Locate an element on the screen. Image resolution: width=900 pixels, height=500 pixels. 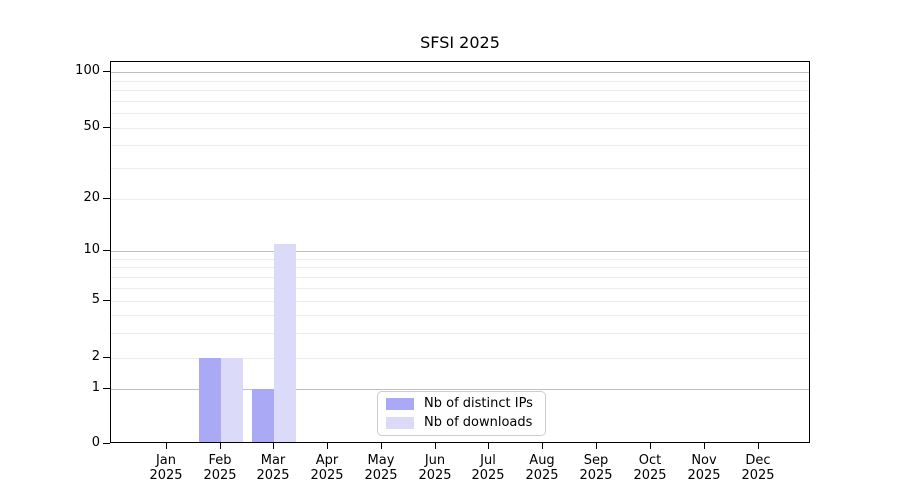
legend-item-distinct-ips: Nb of distinct IPs is located at coordinates (463, 404).